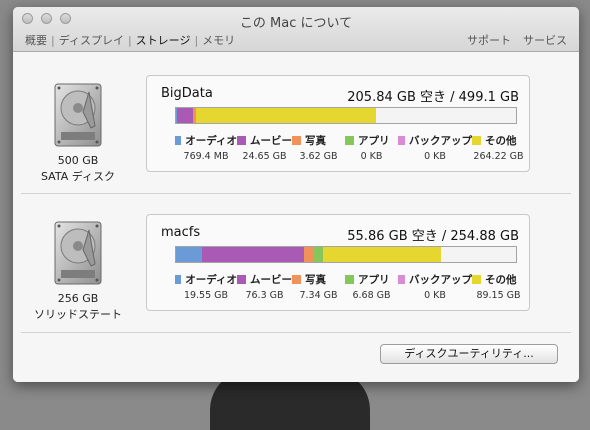 The image size is (590, 430). I want to click on legend-item-other: その他 264.22 GB, so click(498, 147).